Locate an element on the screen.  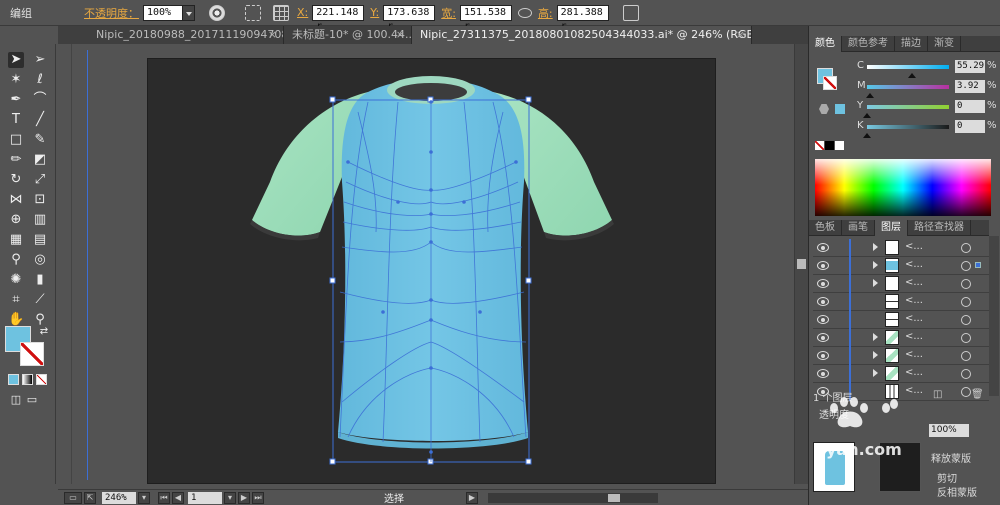
opacity-label: 不透明度： is located at coordinates (111, 13).